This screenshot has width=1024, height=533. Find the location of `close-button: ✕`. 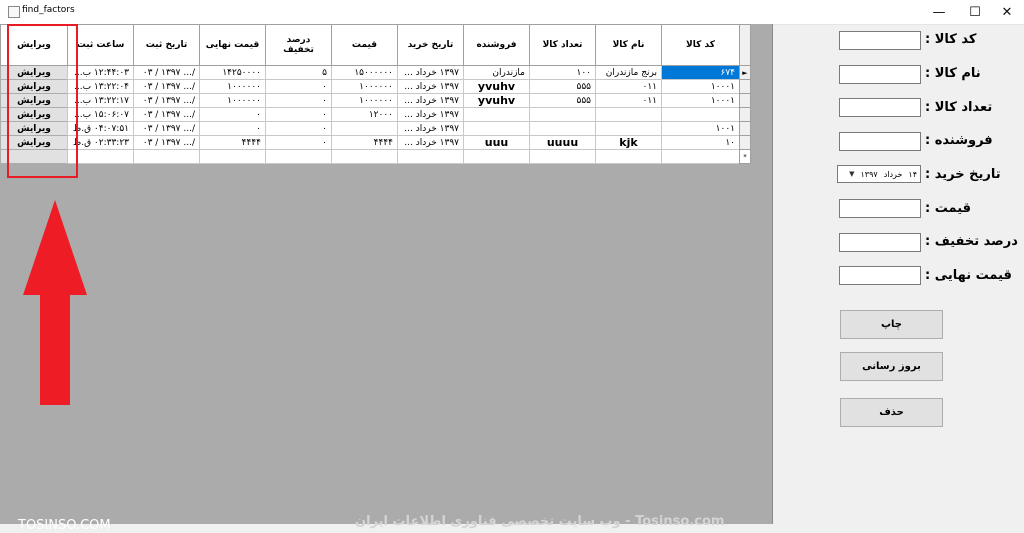

close-button: ✕ is located at coordinates (1007, 12).